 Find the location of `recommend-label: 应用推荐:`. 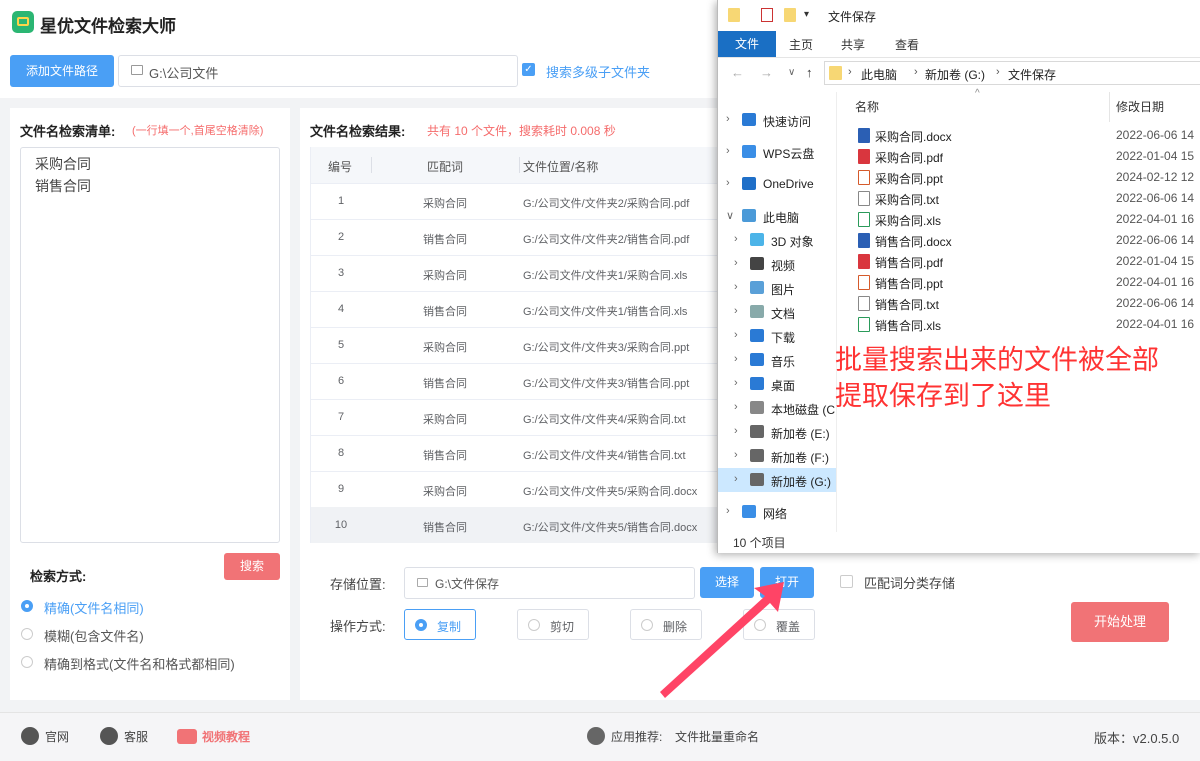

recommend-label: 应用推荐: is located at coordinates (637, 737).